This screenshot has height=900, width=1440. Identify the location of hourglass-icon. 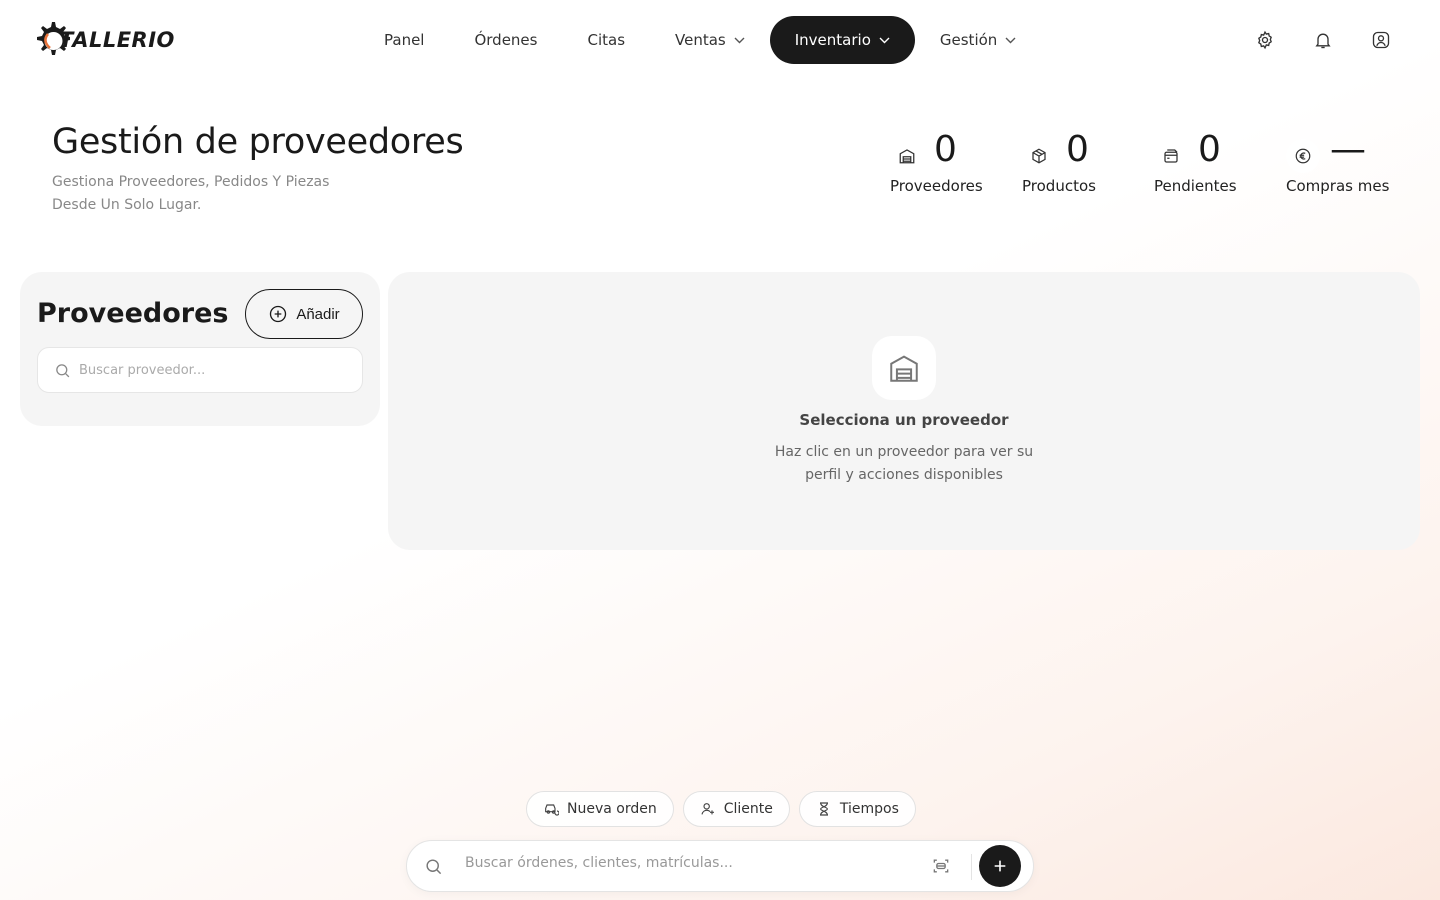
(823, 809).